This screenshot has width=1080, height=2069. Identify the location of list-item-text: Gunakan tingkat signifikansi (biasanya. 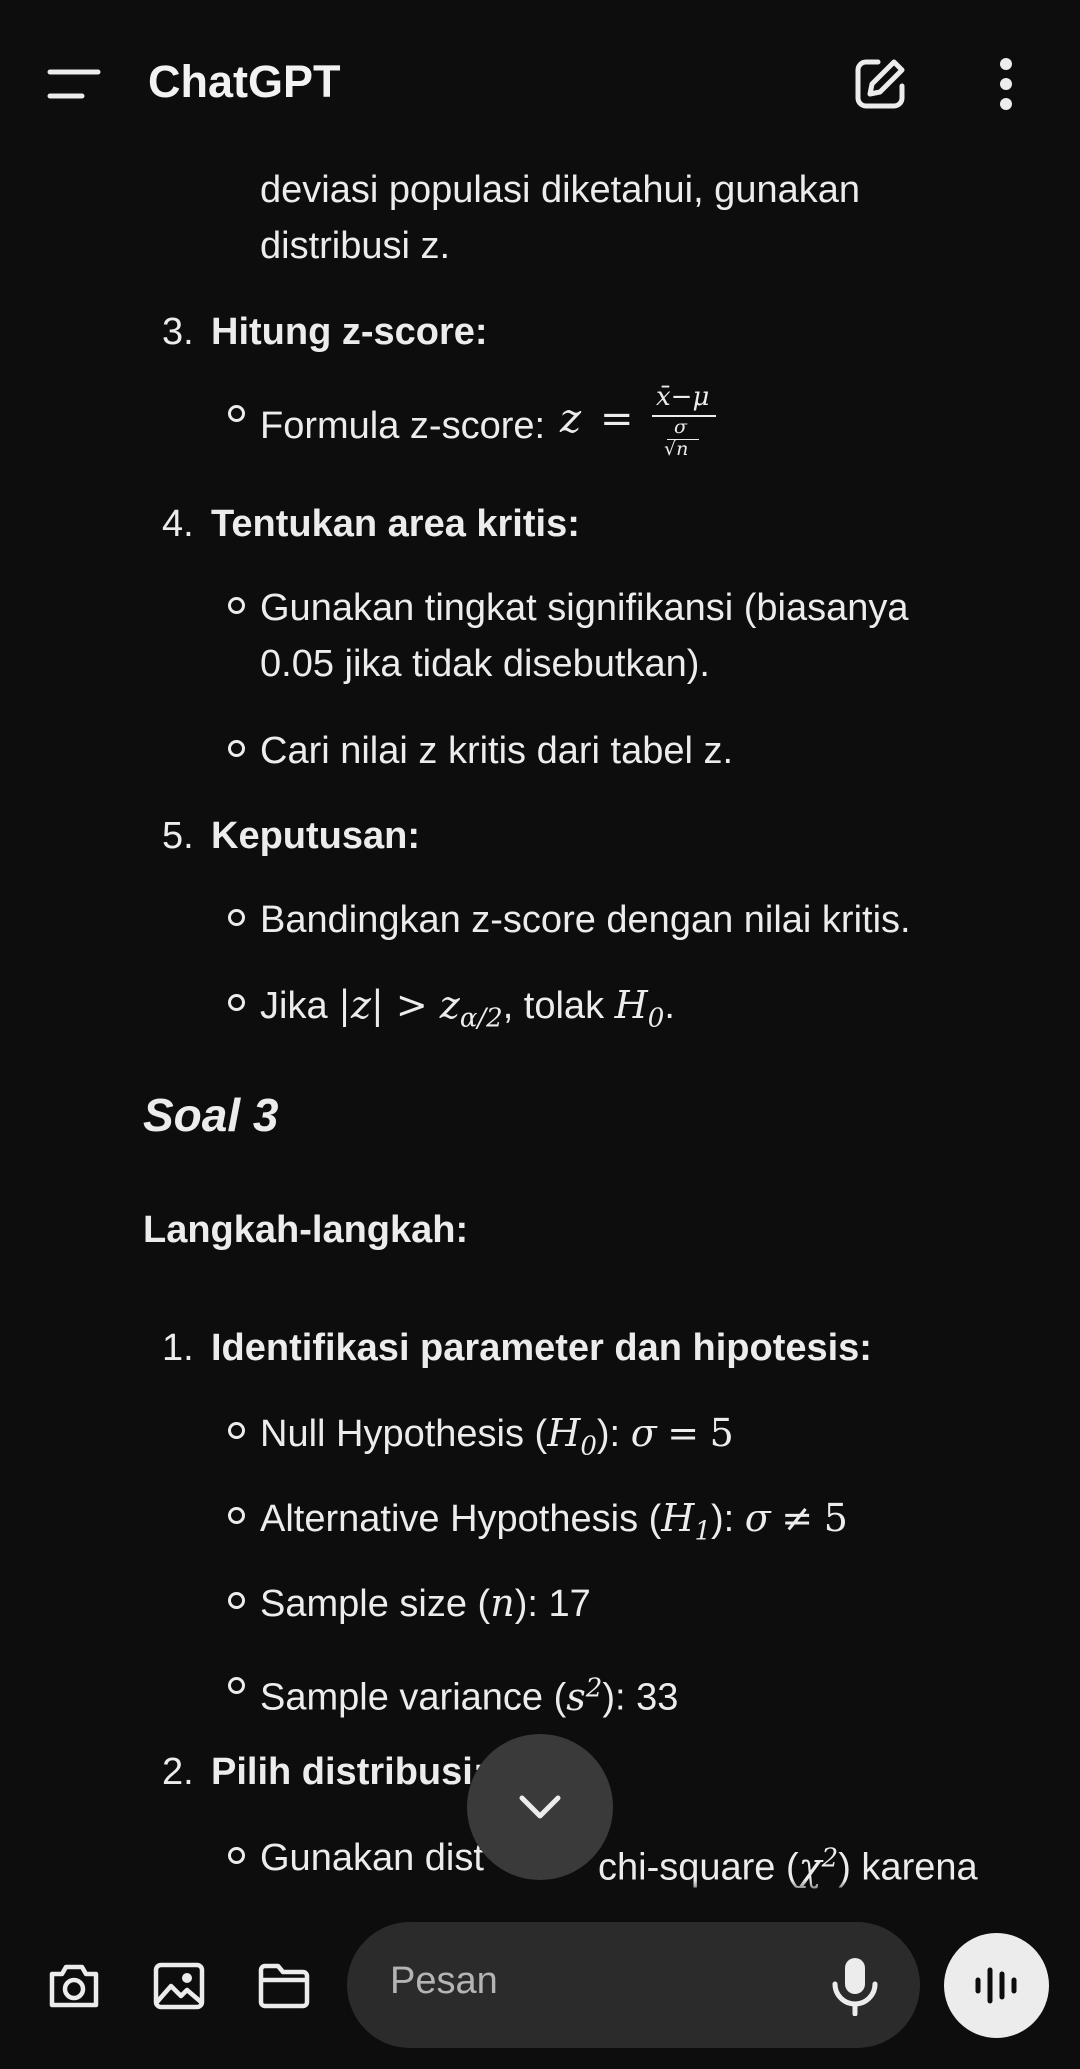
(584, 608).